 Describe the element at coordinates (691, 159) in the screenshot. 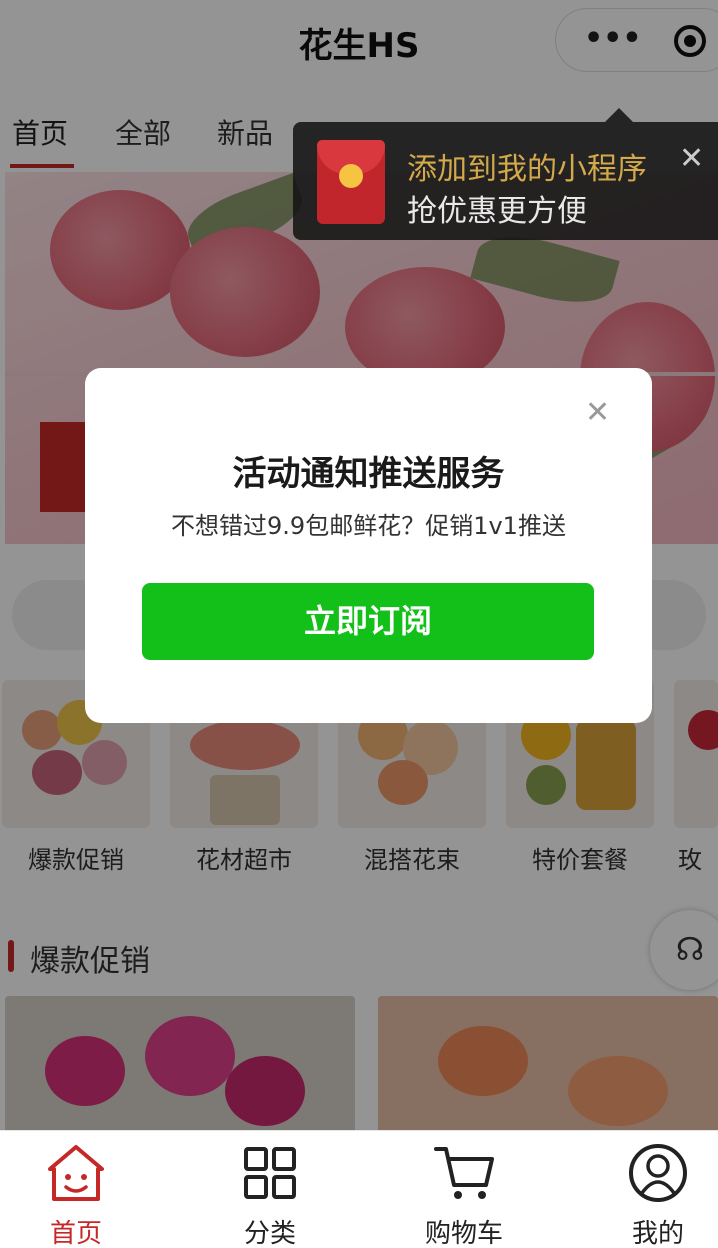

I see `tooltip-close-icon: ✕` at that location.